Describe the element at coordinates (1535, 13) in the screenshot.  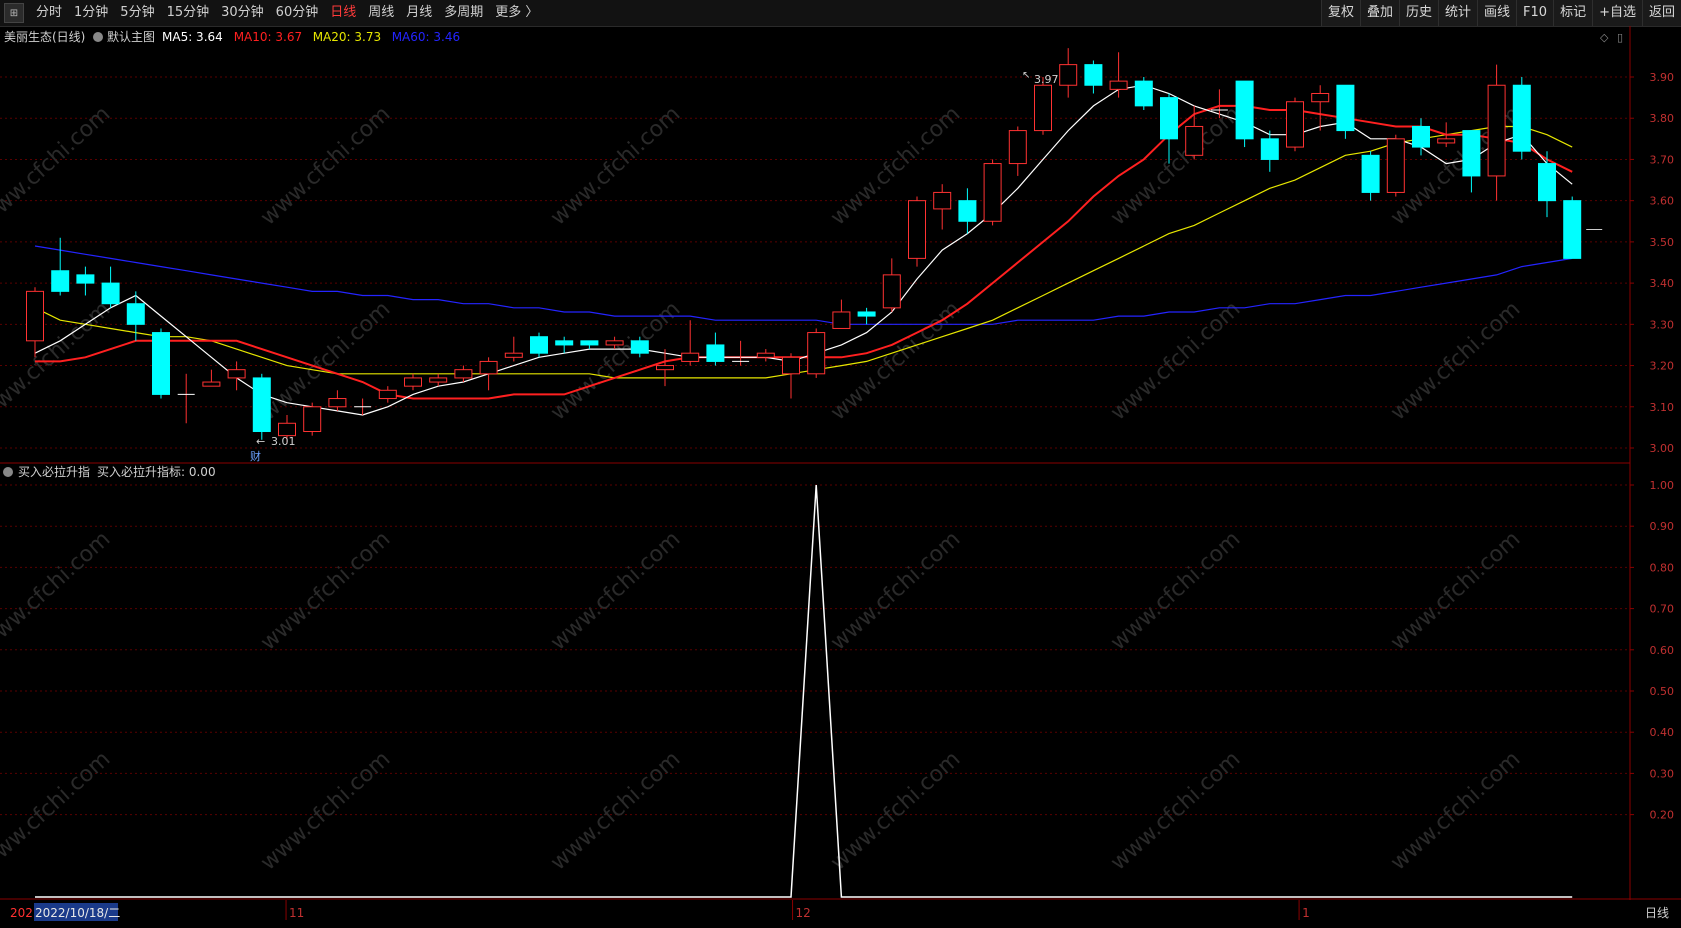
I see `toolbar-button-5: F10` at that location.